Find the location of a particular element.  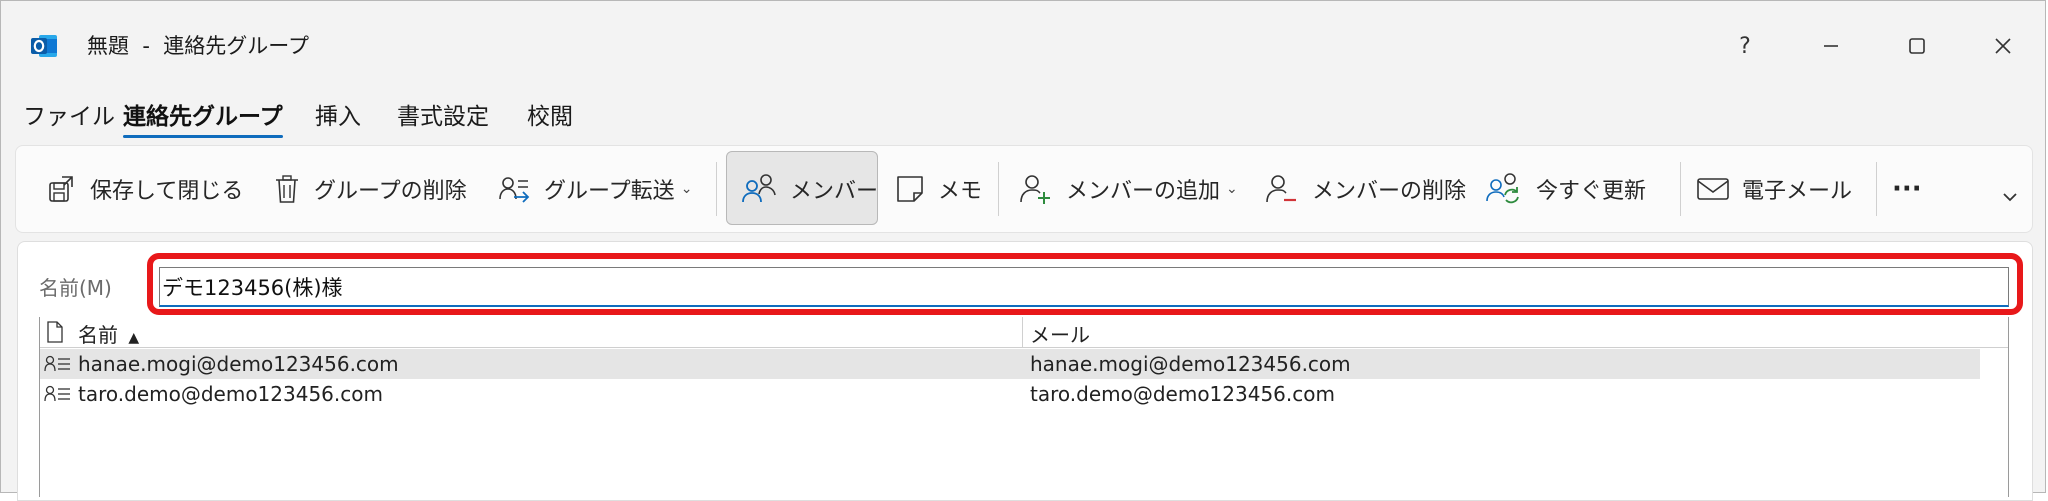

memo-button: メモ is located at coordinates (938, 189).